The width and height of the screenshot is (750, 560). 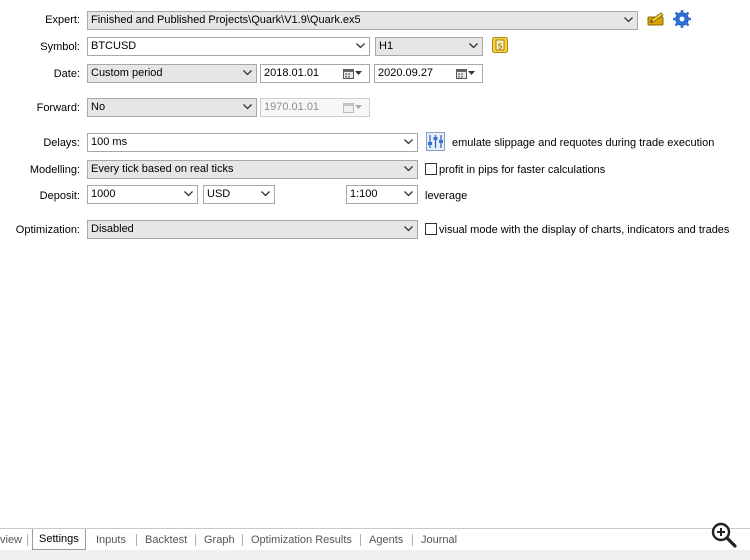 I want to click on edit-expert-button, so click(x=655, y=20).